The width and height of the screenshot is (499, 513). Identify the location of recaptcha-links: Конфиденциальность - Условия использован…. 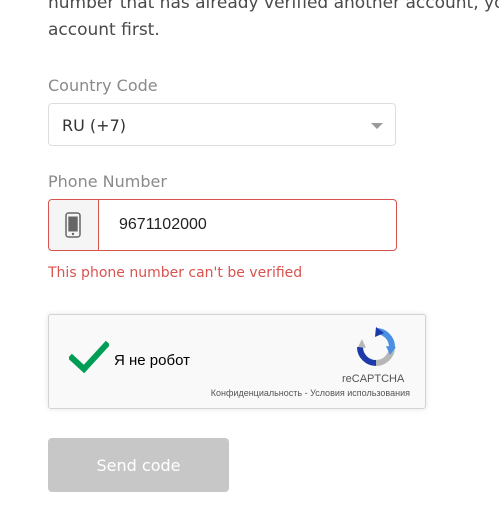
(310, 393).